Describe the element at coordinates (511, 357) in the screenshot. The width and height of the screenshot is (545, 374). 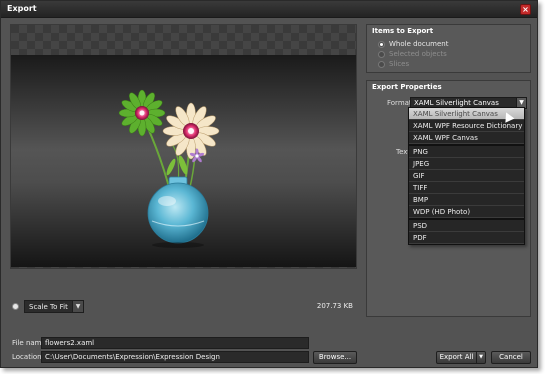
I see `cancel-button: Cancel` at that location.